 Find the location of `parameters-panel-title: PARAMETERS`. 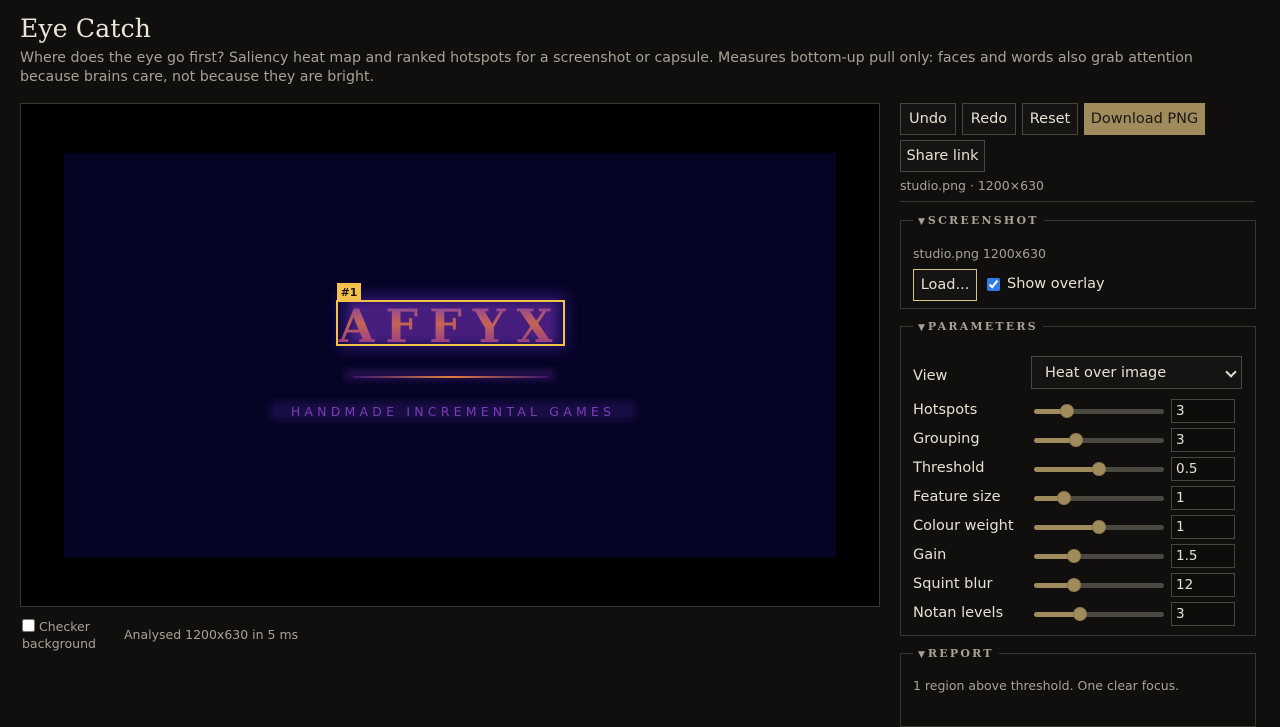

parameters-panel-title: PARAMETERS is located at coordinates (982, 326).